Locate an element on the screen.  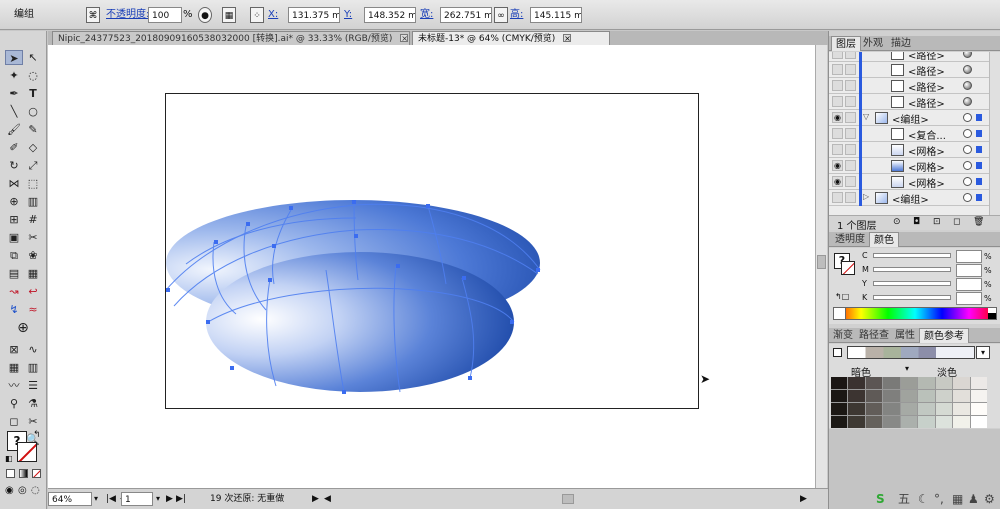
tab-color-guide: 颜色参考 is located at coordinates (944, 335).